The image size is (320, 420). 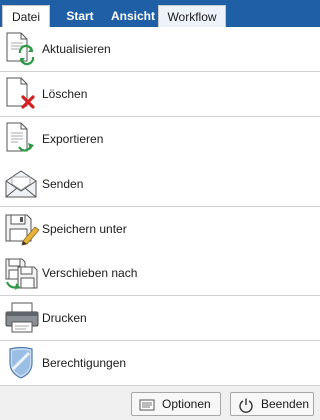 What do you see at coordinates (160, 184) in the screenshot?
I see `menu-item-senden: Senden` at bounding box center [160, 184].